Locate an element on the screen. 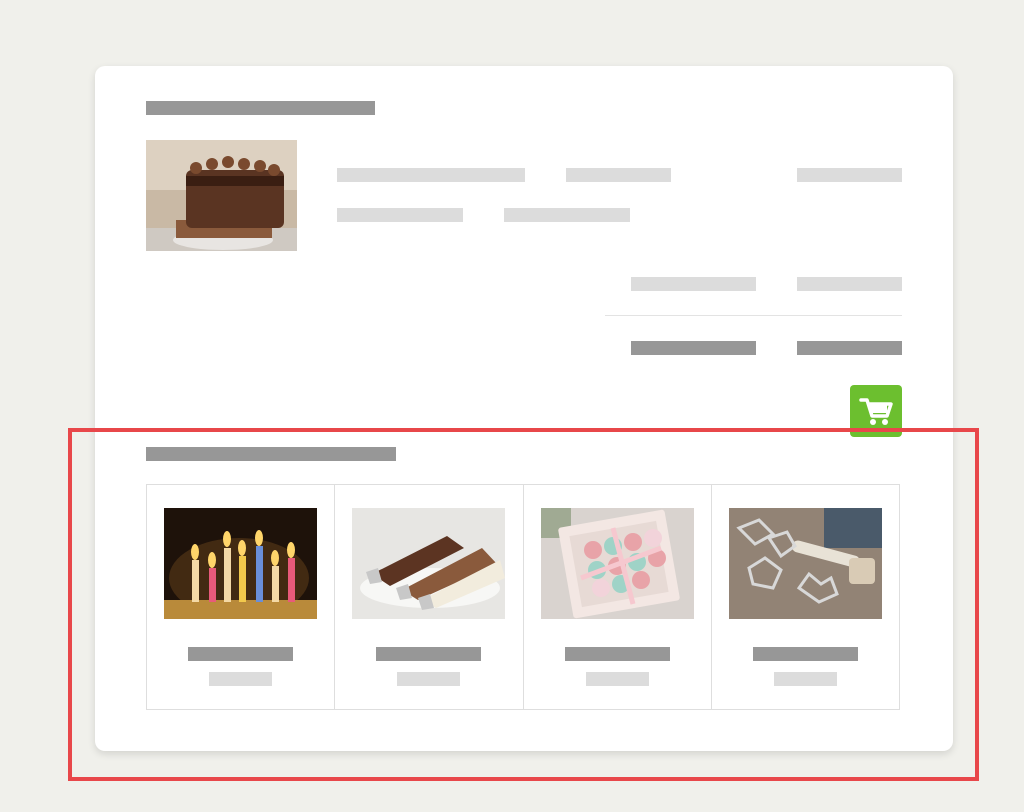 Image resolution: width=1024 pixels, height=812 pixels. total-label-placeholder is located at coordinates (693, 348).